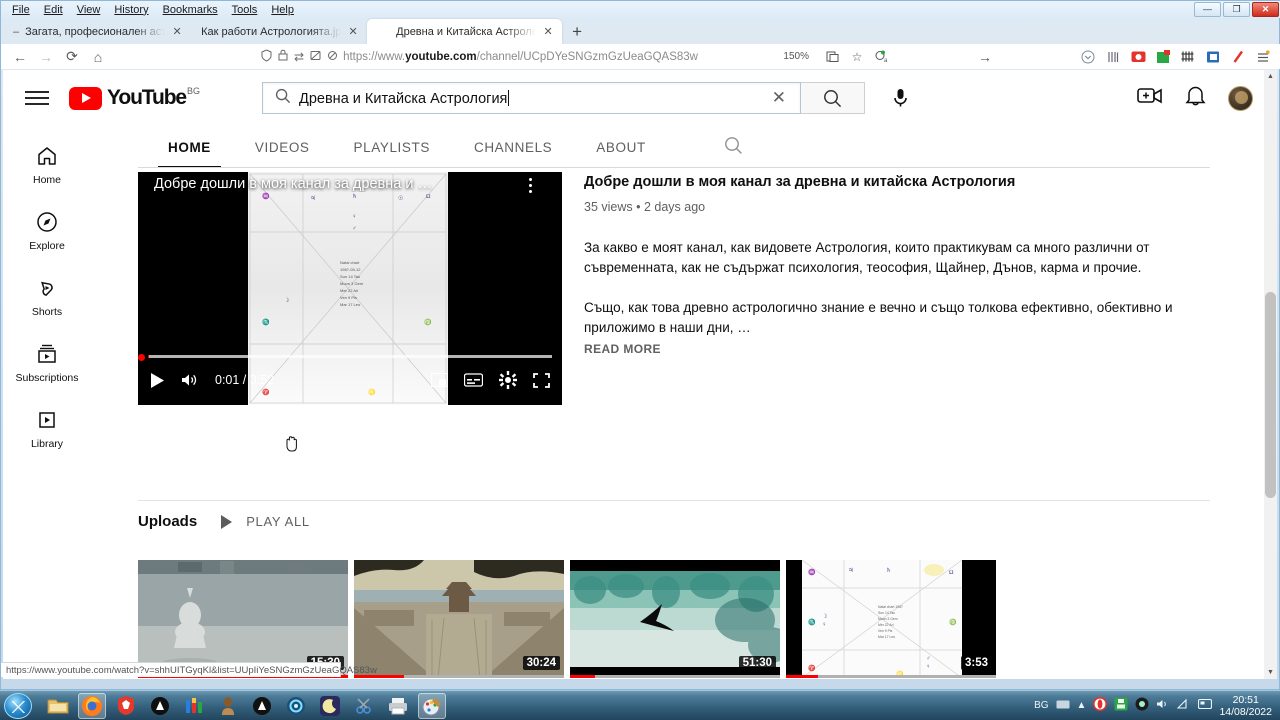 This screenshot has height=720, width=1280. I want to click on tab-home: HOME, so click(189, 147).